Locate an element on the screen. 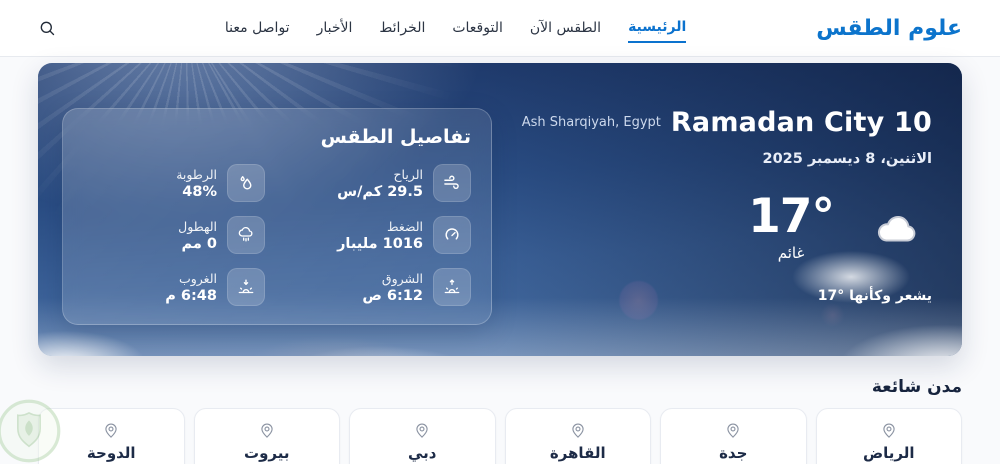 The image size is (1000, 464). city-name: الرياض is located at coordinates (888, 453).